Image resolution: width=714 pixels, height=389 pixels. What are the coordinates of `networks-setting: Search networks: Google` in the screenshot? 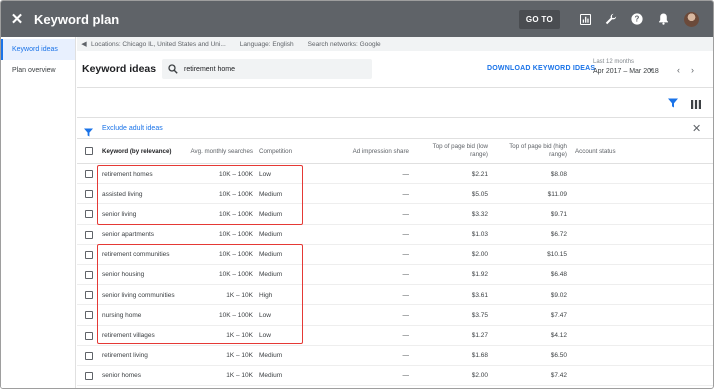 It's located at (344, 44).